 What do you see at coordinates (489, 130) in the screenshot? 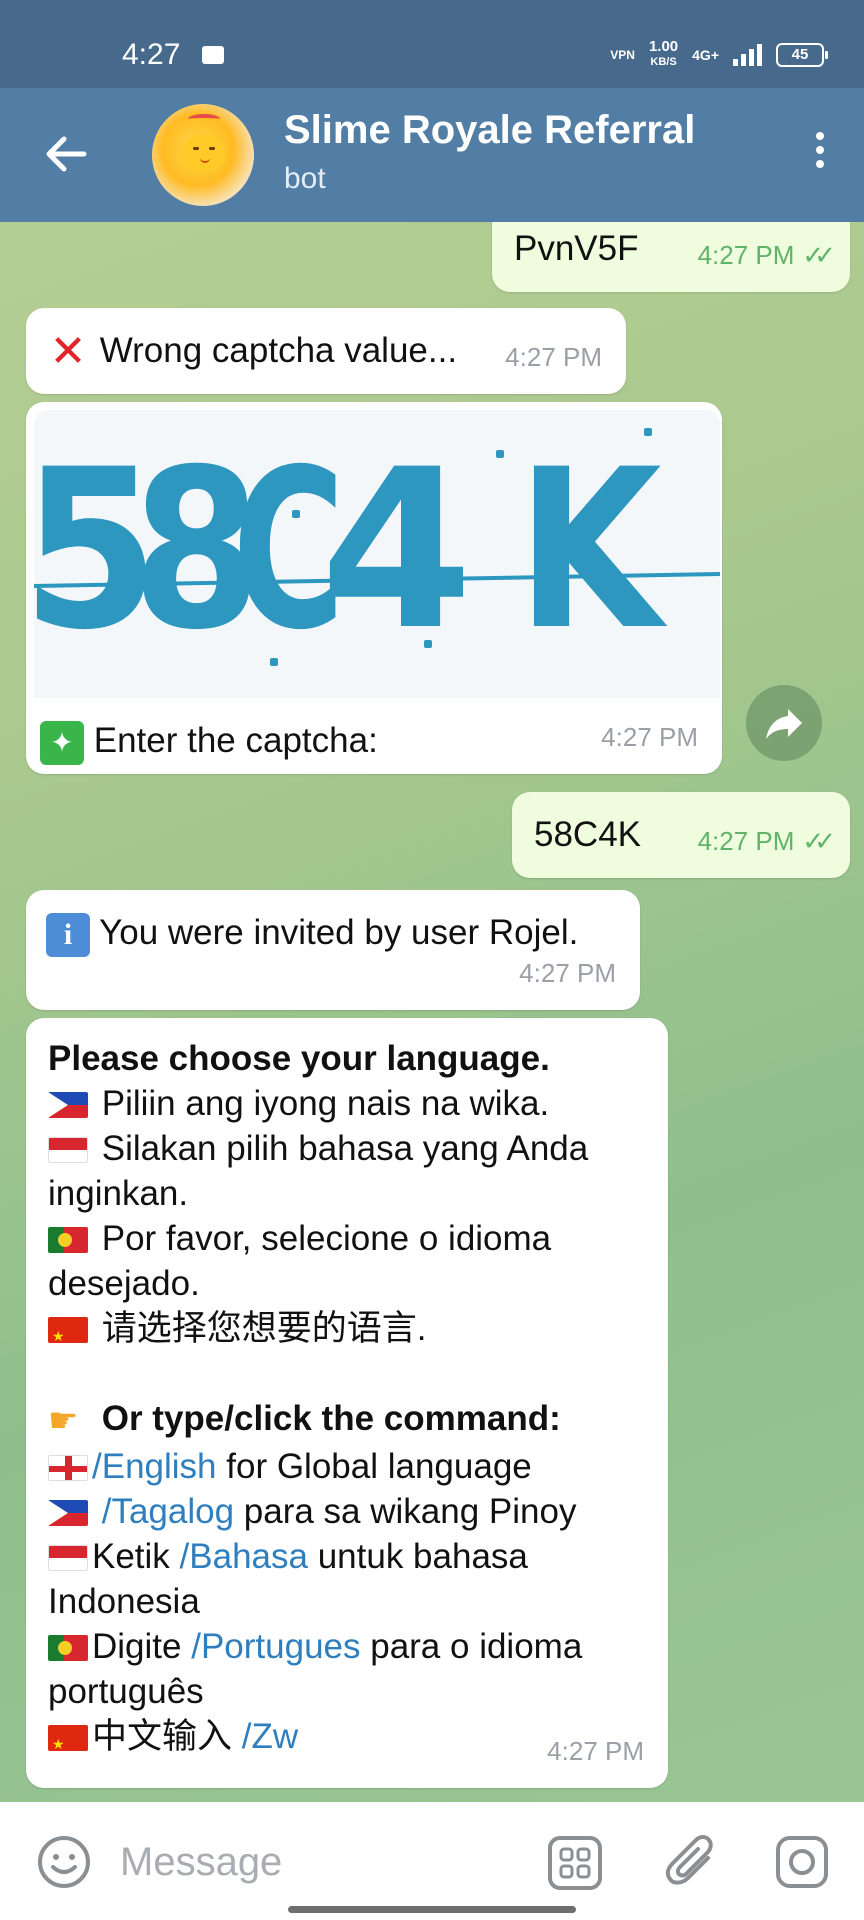
I see `chat-title: Slime Royale Referral` at bounding box center [489, 130].